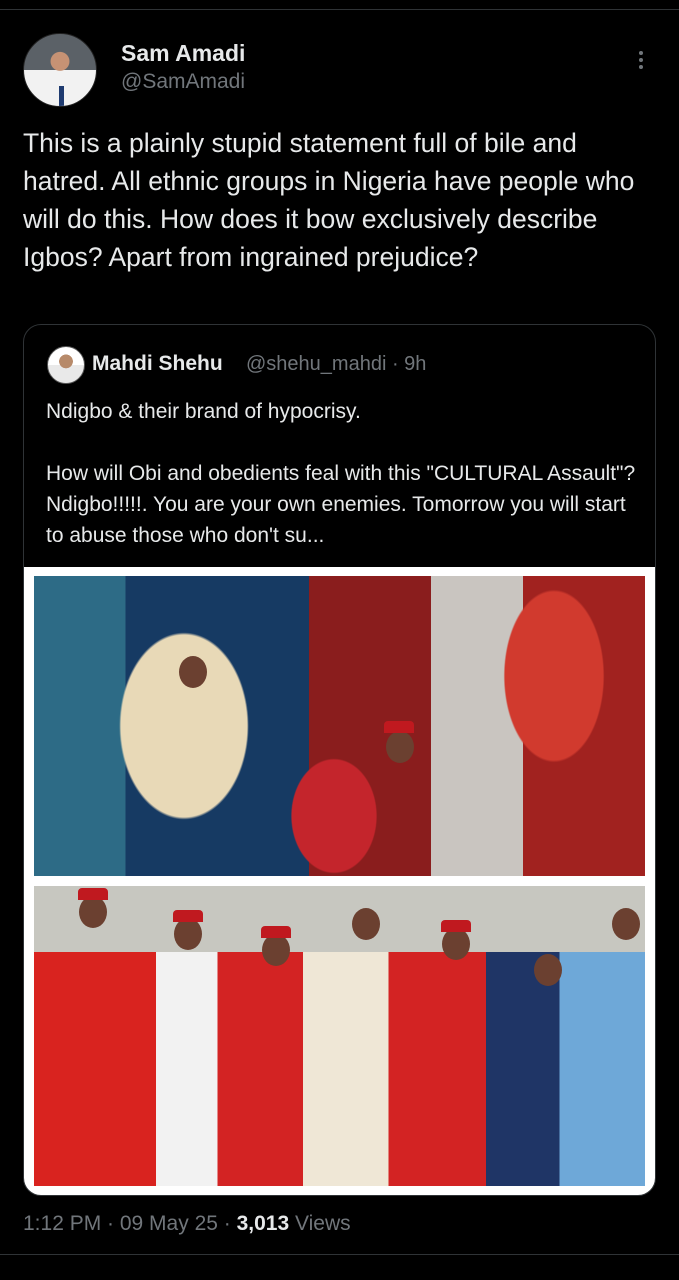 Image resolution: width=679 pixels, height=1280 pixels. Describe the element at coordinates (66, 365) in the screenshot. I see `quoted-author-avatar` at that location.